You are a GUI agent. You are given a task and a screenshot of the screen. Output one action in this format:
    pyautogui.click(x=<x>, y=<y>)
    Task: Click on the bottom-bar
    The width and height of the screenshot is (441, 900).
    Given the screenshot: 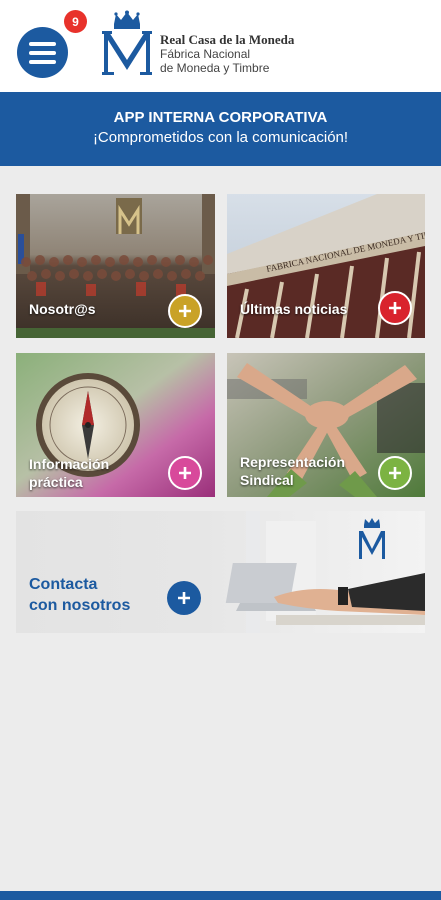 What is the action you would take?
    pyautogui.click(x=220, y=895)
    